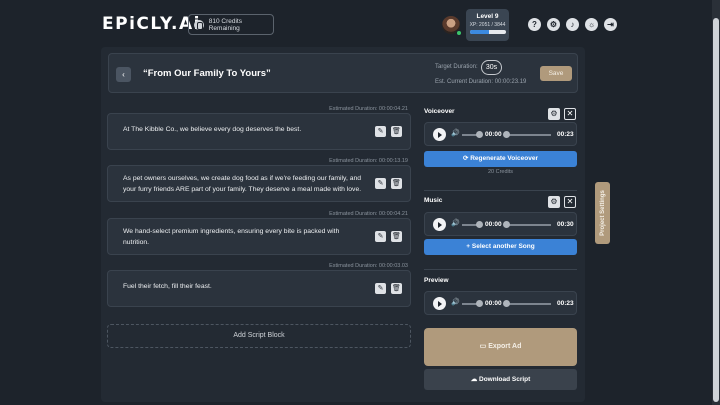 The height and width of the screenshot is (405, 720). I want to click on coin-icon, so click(199, 24).